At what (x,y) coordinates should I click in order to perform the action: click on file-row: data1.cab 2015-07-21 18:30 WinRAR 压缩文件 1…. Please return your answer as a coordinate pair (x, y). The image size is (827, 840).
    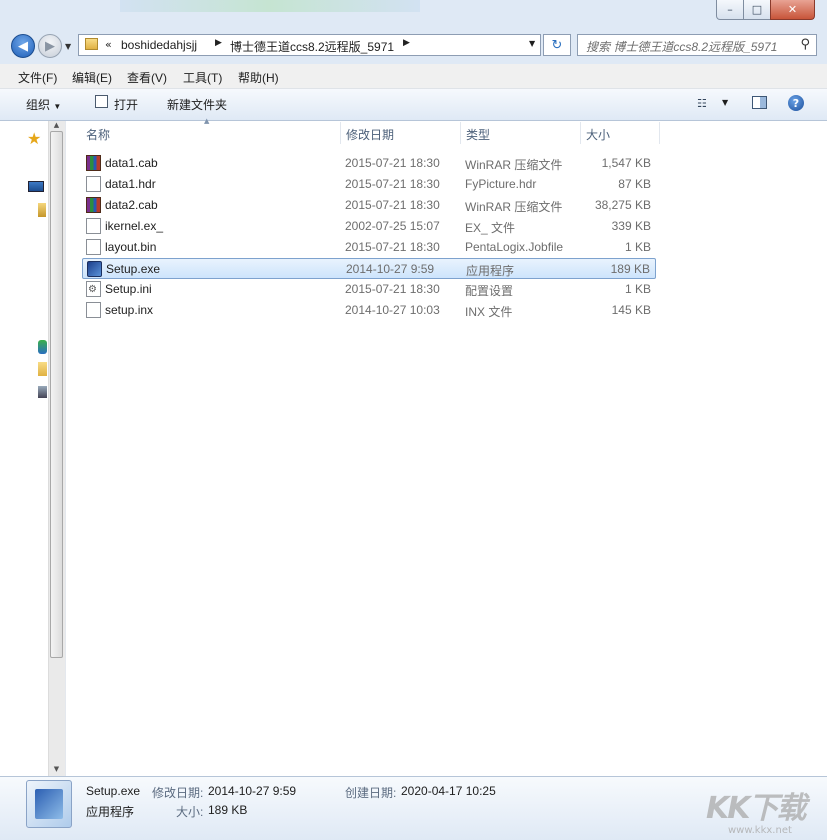
    Looking at the image, I should click on (369, 163).